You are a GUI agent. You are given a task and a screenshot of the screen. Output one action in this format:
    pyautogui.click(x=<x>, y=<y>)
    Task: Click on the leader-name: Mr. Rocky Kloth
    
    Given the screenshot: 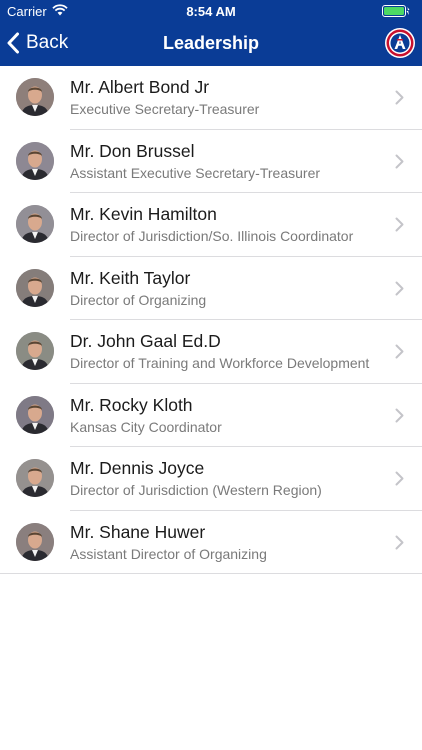 What is the action you would take?
    pyautogui.click(x=131, y=404)
    